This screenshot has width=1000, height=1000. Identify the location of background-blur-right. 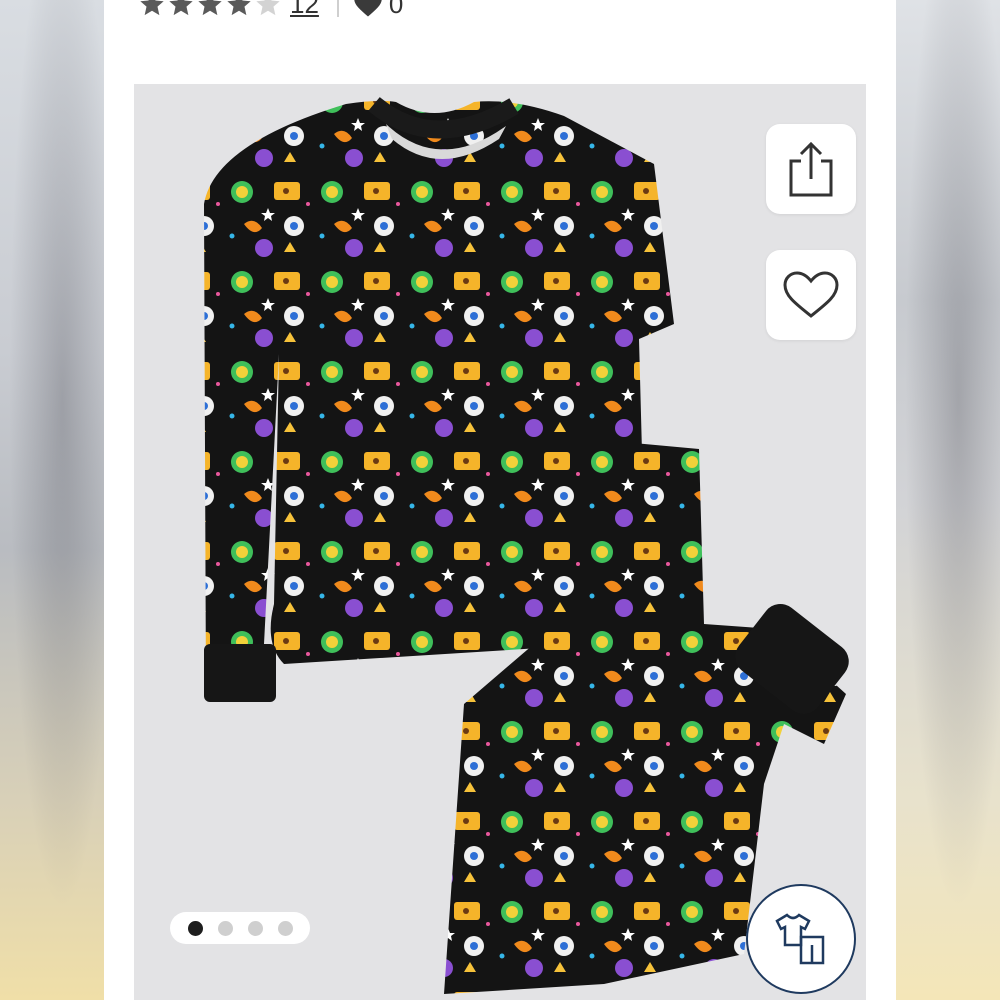
(948, 500).